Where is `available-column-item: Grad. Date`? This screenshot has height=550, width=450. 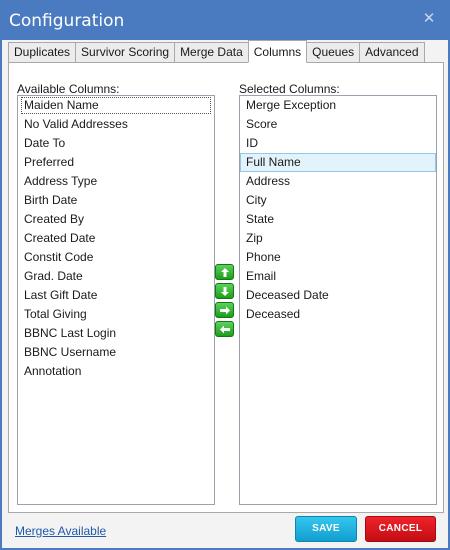
available-column-item: Grad. Date is located at coordinates (116, 276).